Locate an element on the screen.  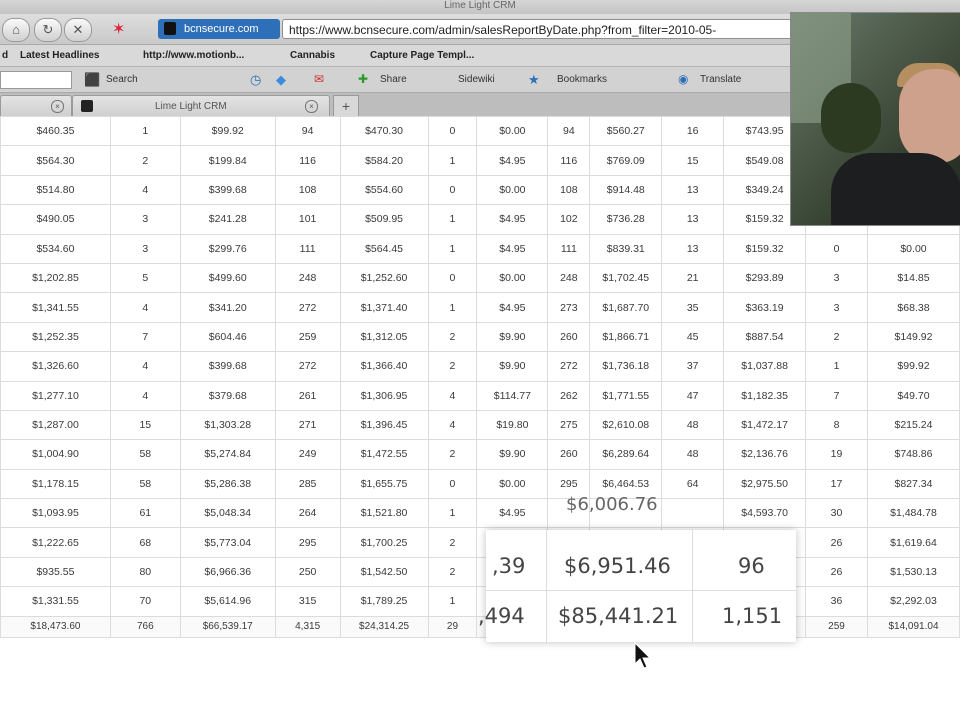
bookmark-cannabis: Cannabis is located at coordinates (312, 55).